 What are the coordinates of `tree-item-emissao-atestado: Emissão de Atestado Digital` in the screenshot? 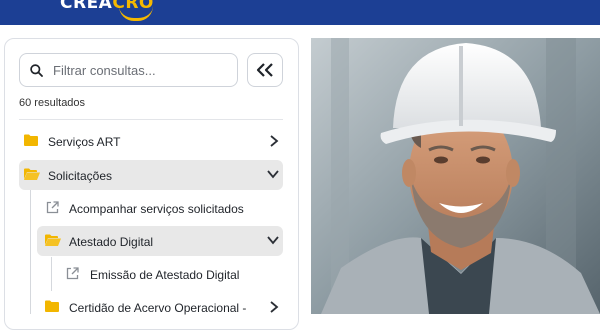 It's located at (171, 274).